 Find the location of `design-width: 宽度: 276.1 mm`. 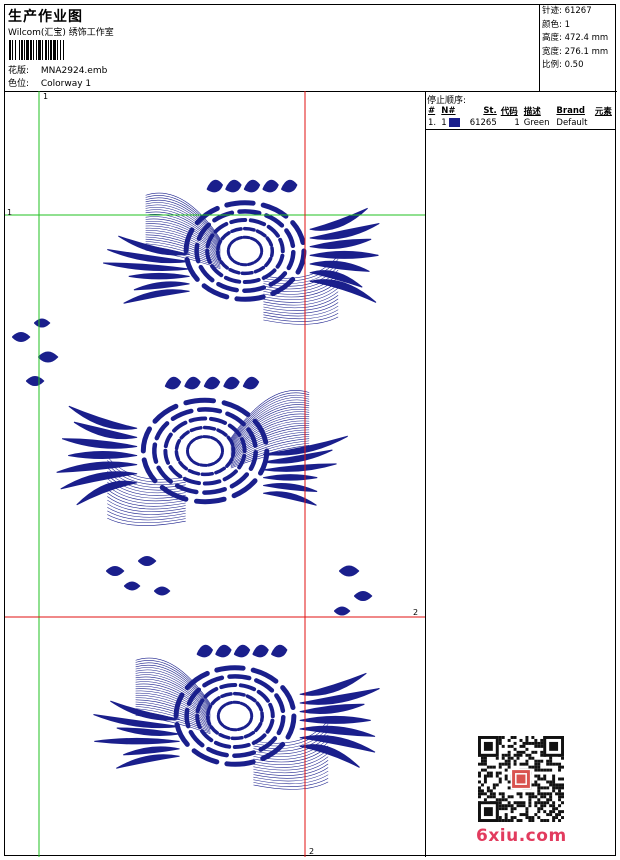

design-width: 宽度: 276.1 mm is located at coordinates (575, 51).